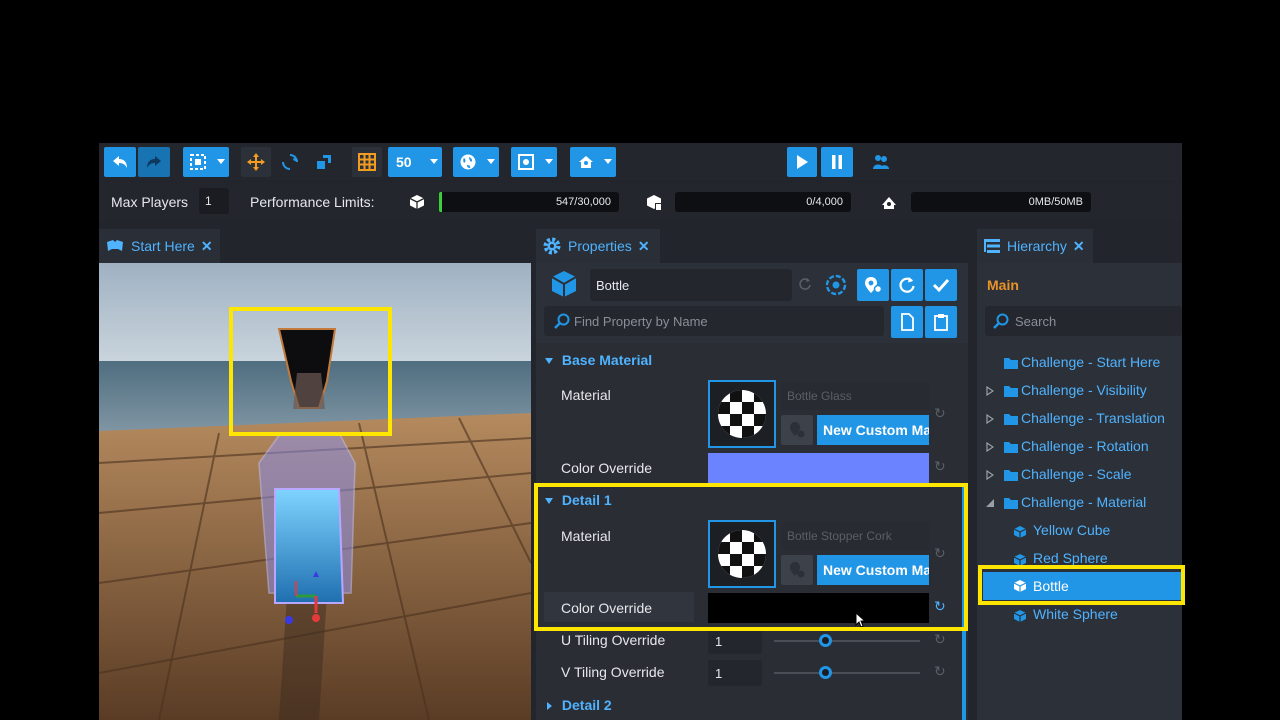  What do you see at coordinates (640, 161) in the screenshot?
I see `main-toolbar: 50` at bounding box center [640, 161].